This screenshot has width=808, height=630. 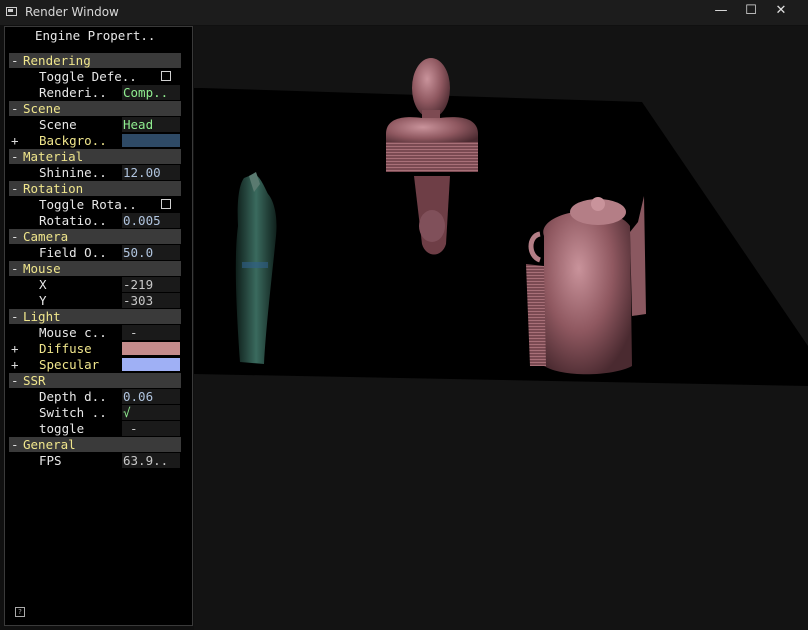 I want to click on property-row-shinine: Shinine.. 12.00, so click(x=95, y=172).